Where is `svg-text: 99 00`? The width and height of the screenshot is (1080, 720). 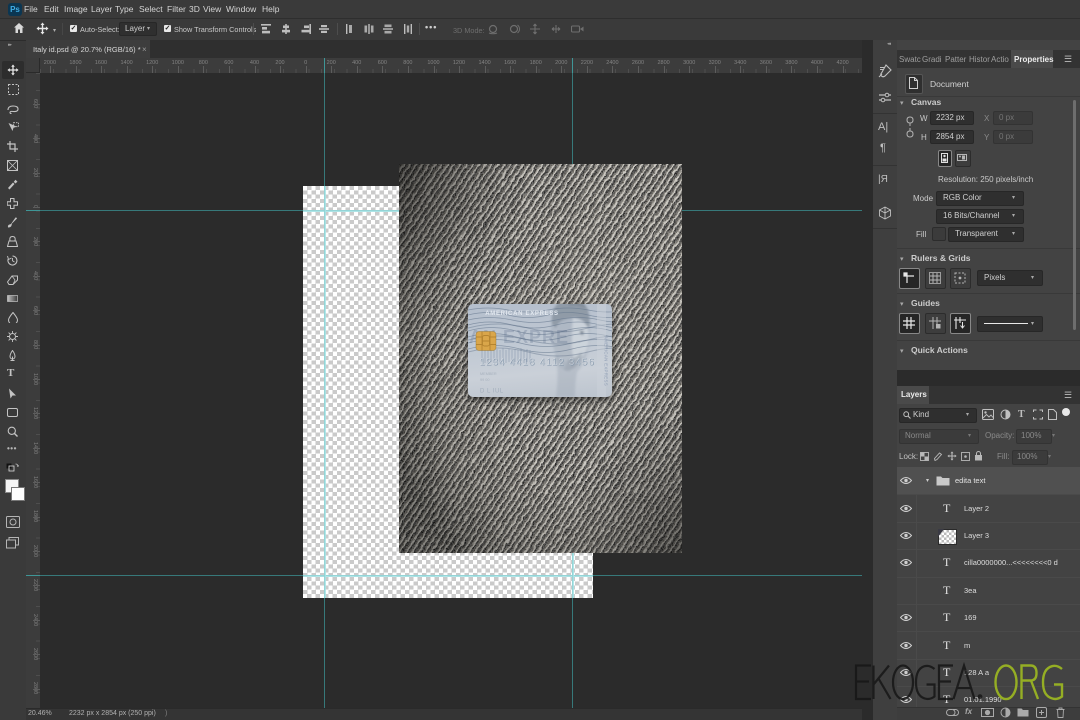
svg-text: 99 00 is located at coordinates (485, 380).